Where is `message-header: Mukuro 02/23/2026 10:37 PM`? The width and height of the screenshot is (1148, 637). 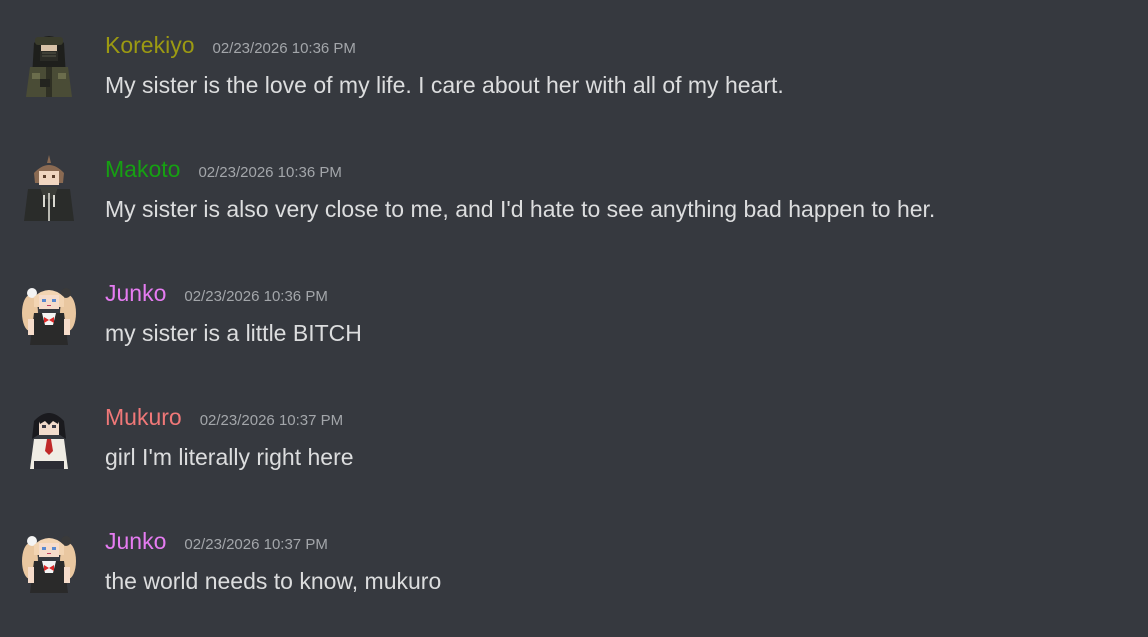
message-header: Mukuro 02/23/2026 10:37 PM is located at coordinates (224, 417).